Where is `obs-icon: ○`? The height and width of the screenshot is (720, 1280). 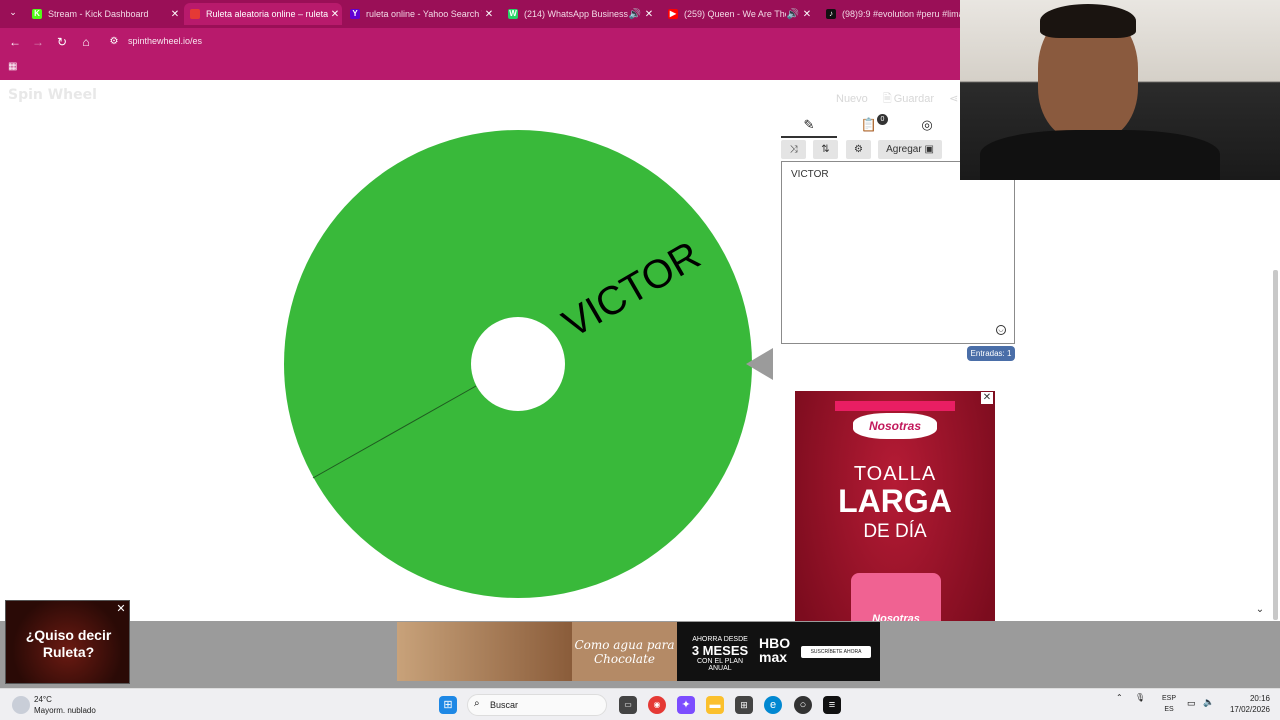
obs-icon: ○ is located at coordinates (803, 705).